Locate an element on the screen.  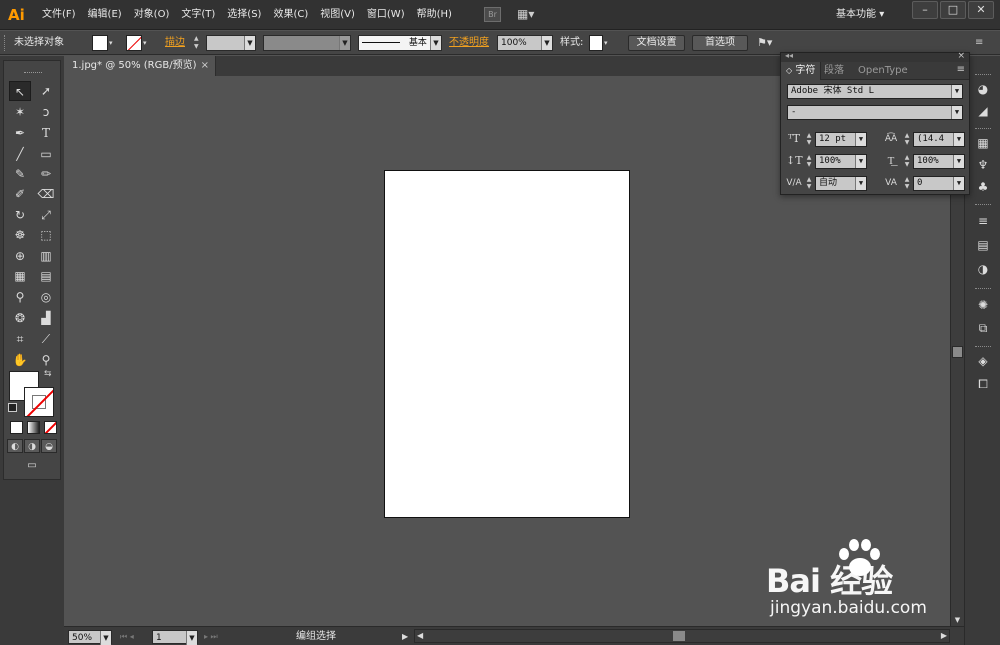
panel-titlebar: ◂◂ × is located at coordinates (875, 56).